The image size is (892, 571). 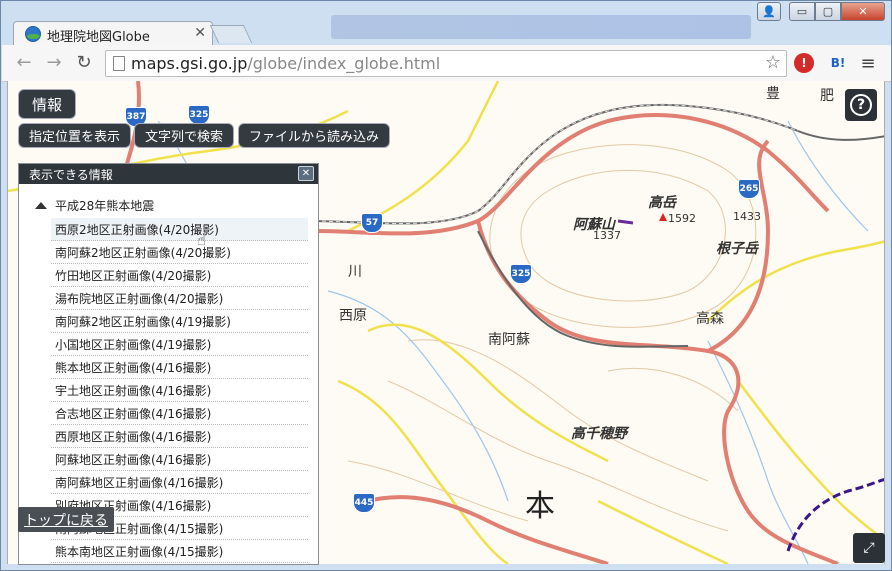 I want to click on list-item: 西原地区正射画像(4/16撮影), so click(x=179, y=436).